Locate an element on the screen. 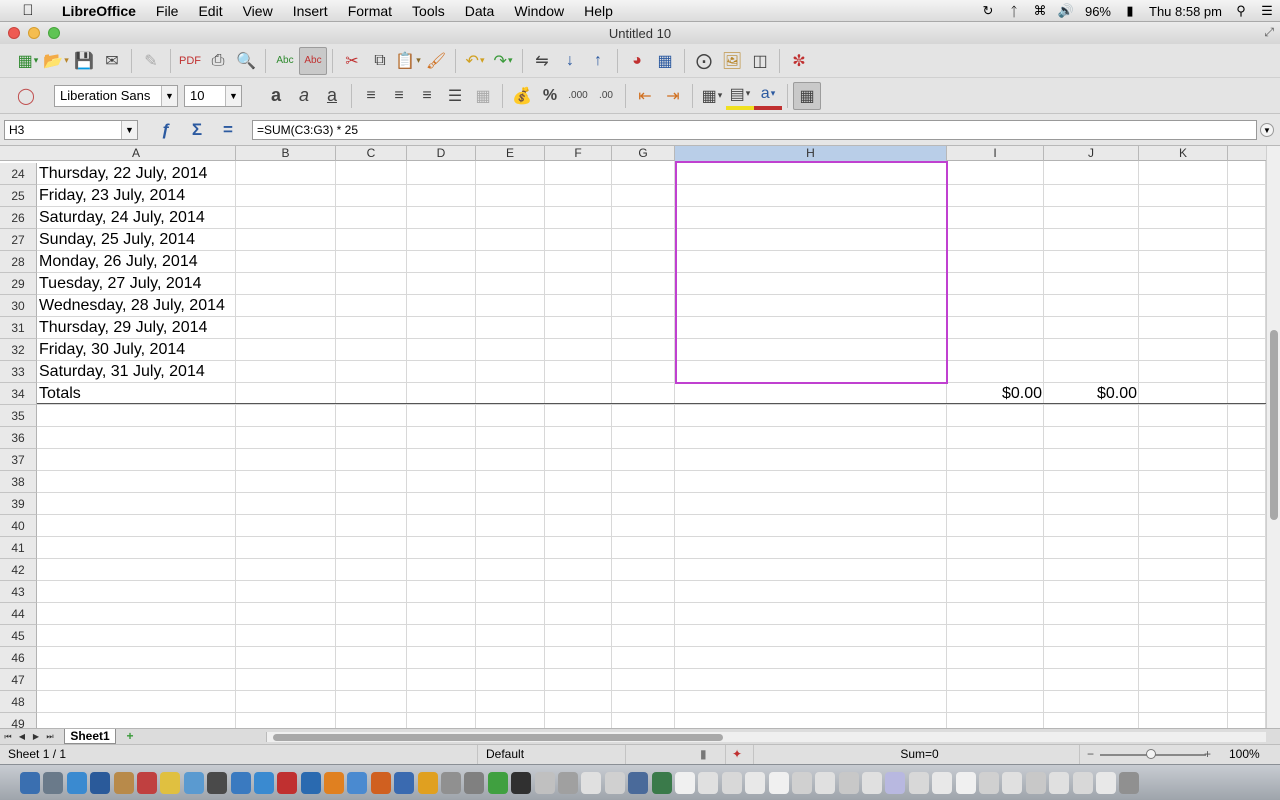 This screenshot has height=800, width=1280. menu-tools: Tools is located at coordinates (428, 11).